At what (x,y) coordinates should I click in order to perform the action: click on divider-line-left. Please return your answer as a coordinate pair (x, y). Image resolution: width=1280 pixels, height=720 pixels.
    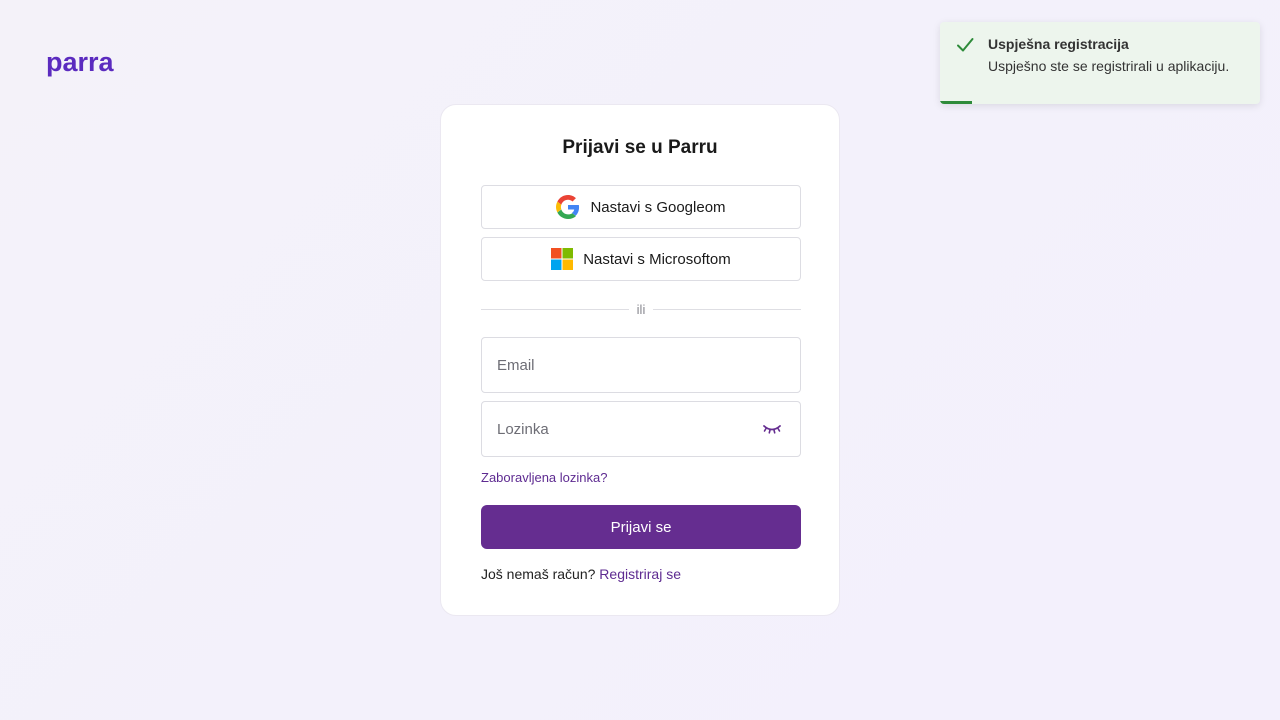
    Looking at the image, I should click on (555, 309).